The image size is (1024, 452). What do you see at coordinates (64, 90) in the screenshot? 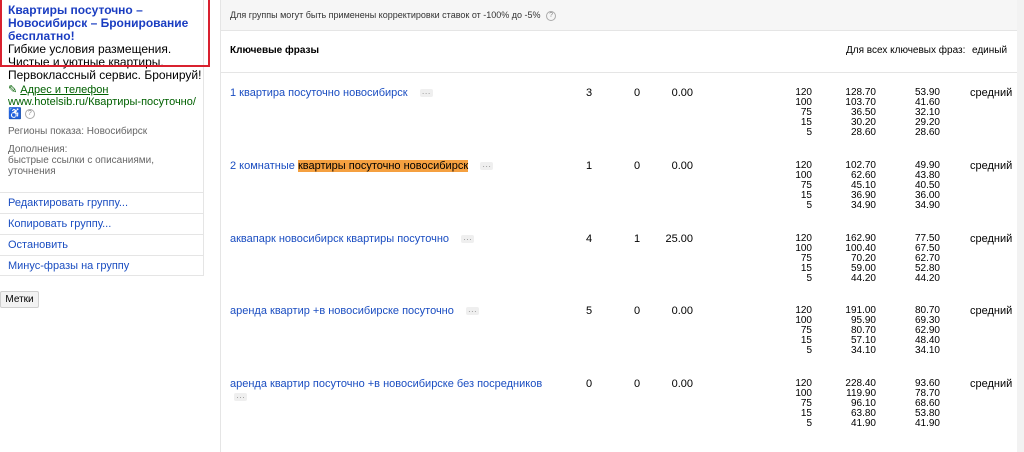
I see `contacts-link: Адрес и телефон` at bounding box center [64, 90].